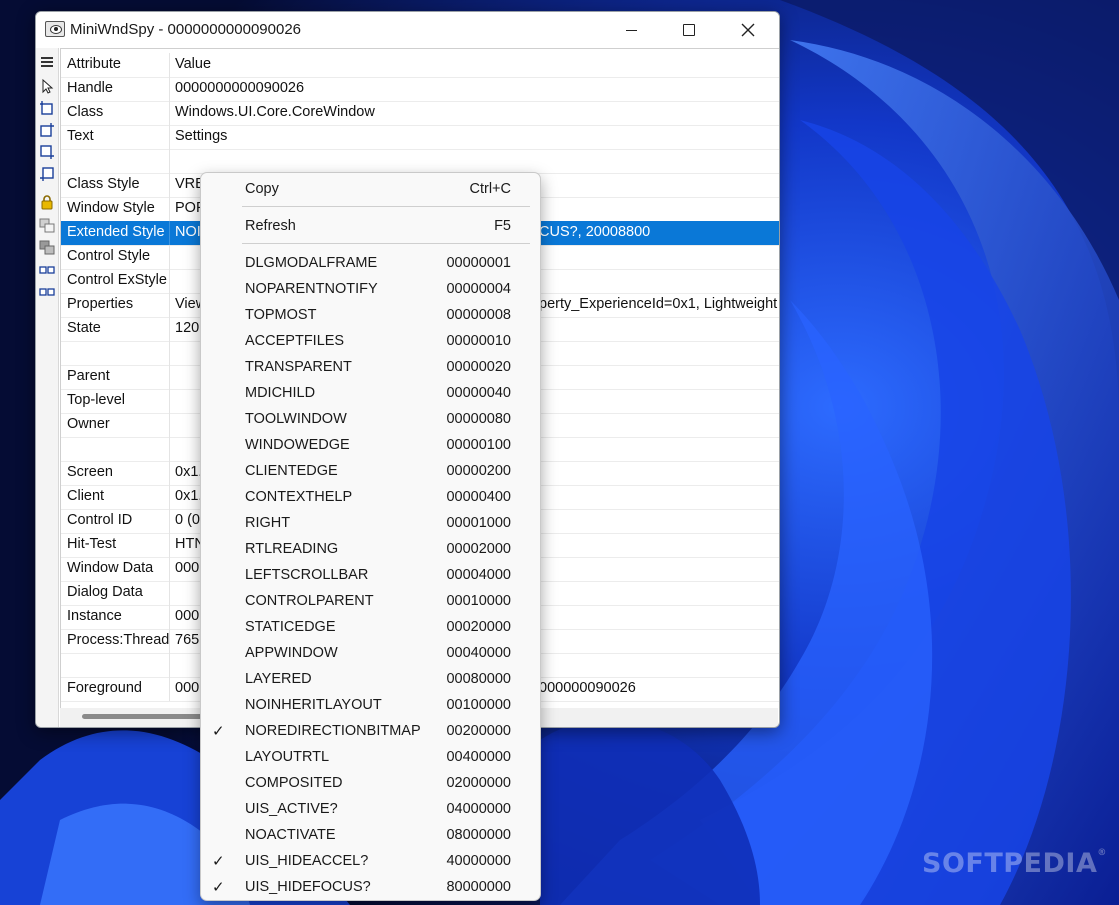 The width and height of the screenshot is (1119, 905). I want to click on scrollbar-thumb, so click(147, 716).